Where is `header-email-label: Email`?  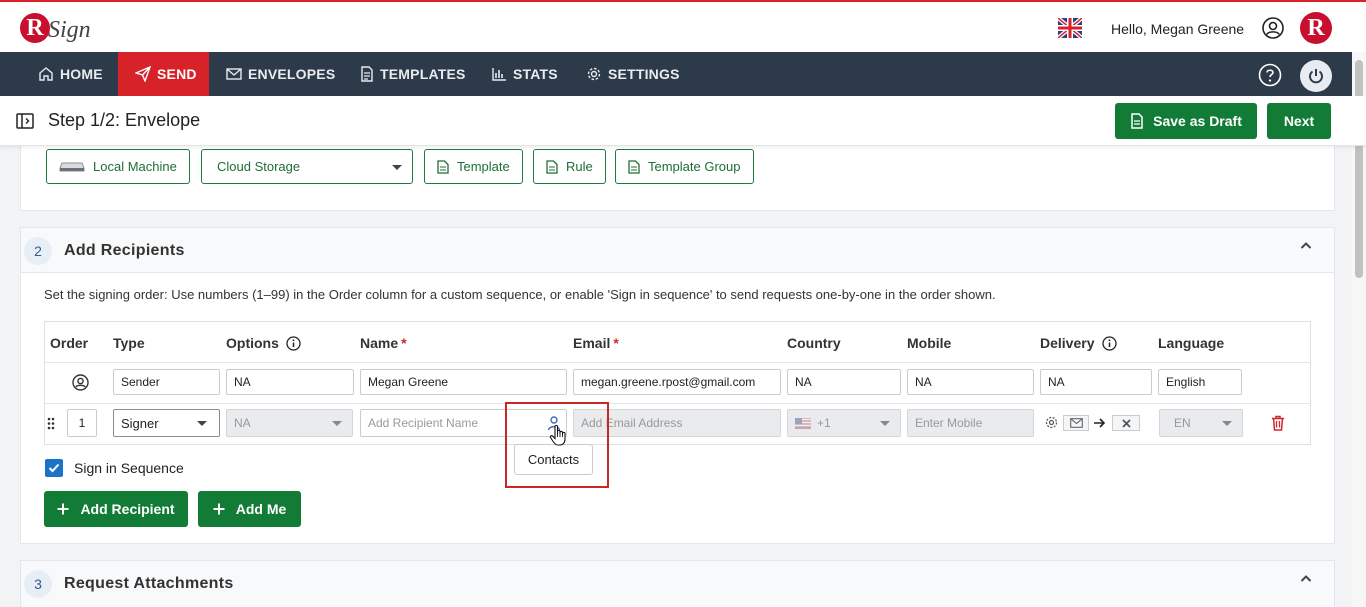 header-email-label: Email is located at coordinates (592, 343).